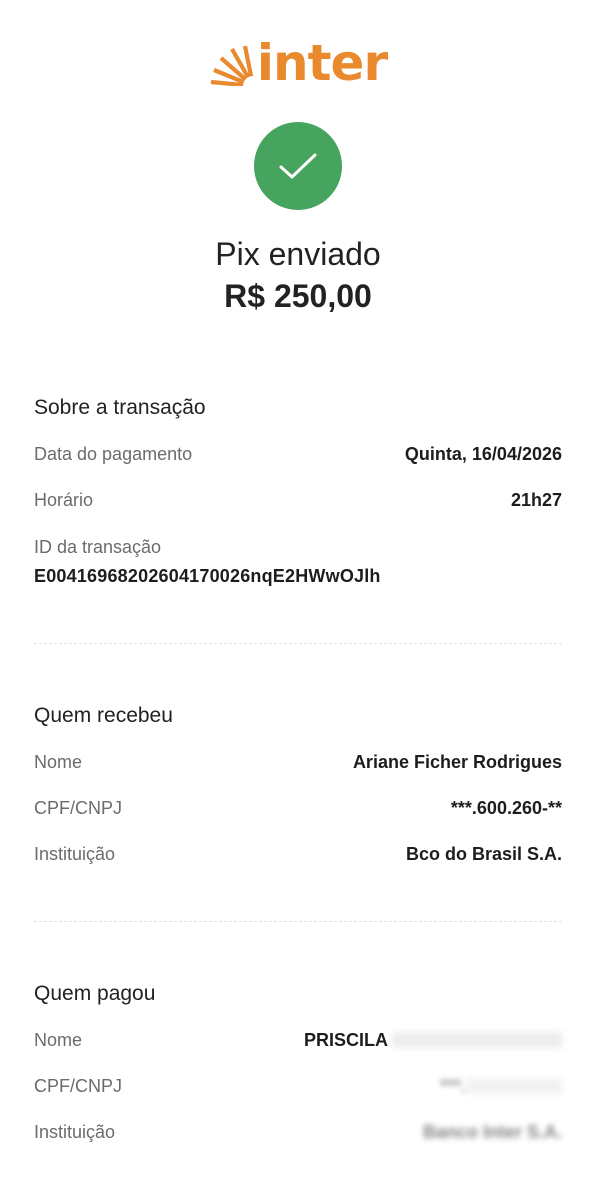 The height and width of the screenshot is (1200, 596). Describe the element at coordinates (103, 715) in the screenshot. I see `section-title-receiver: Quem recebeu` at that location.